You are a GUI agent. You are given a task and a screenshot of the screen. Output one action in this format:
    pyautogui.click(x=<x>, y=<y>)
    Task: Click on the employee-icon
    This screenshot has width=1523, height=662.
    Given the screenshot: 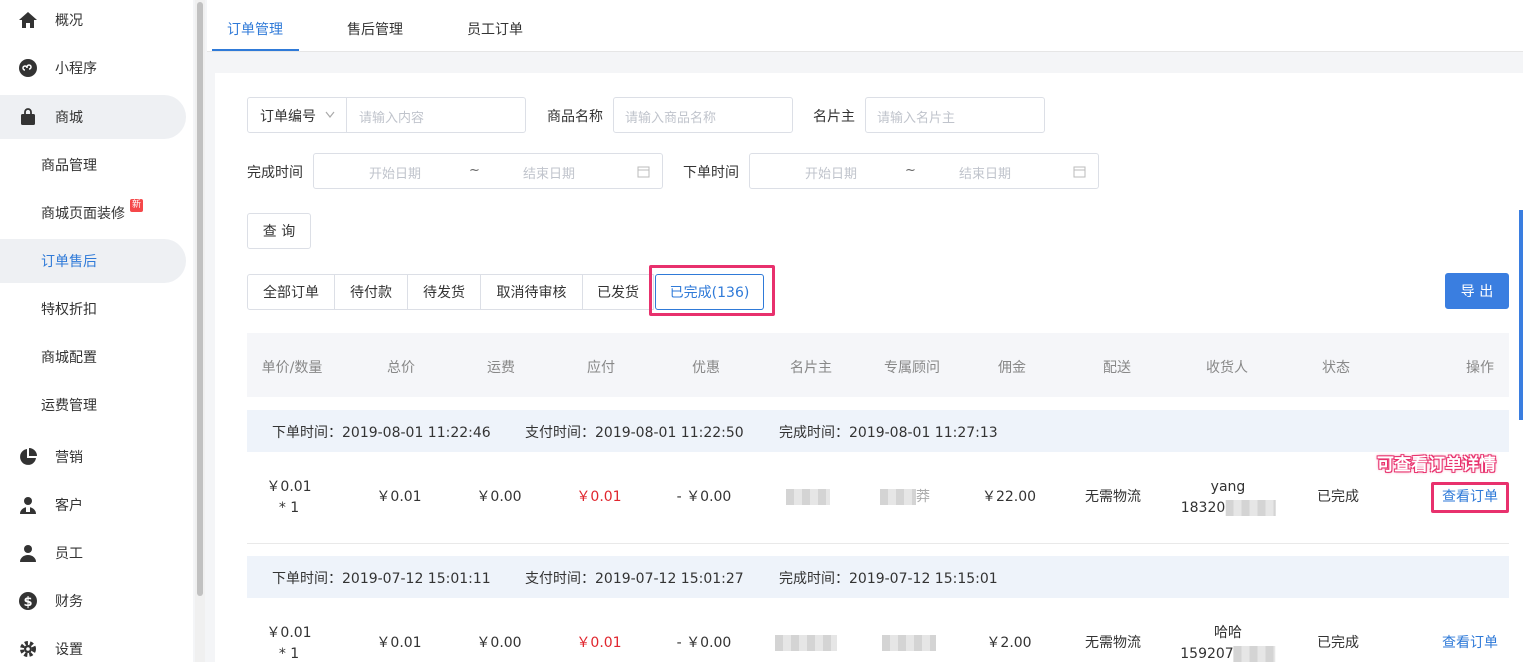 What is the action you would take?
    pyautogui.click(x=28, y=553)
    